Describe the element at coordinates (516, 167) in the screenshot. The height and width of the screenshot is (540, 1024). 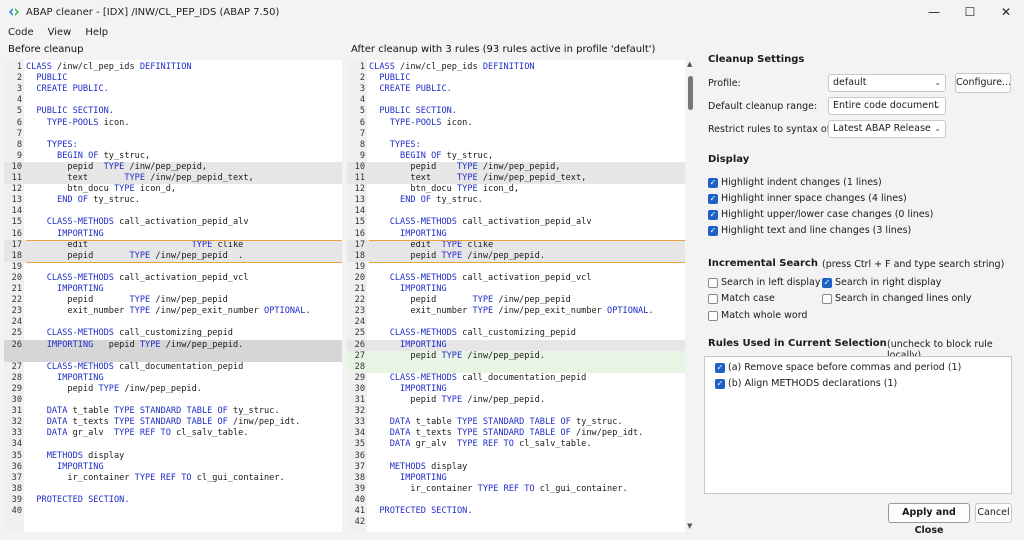
I see `after-code-line: 10 pepid TYPE /inw/pep_pepid,` at that location.